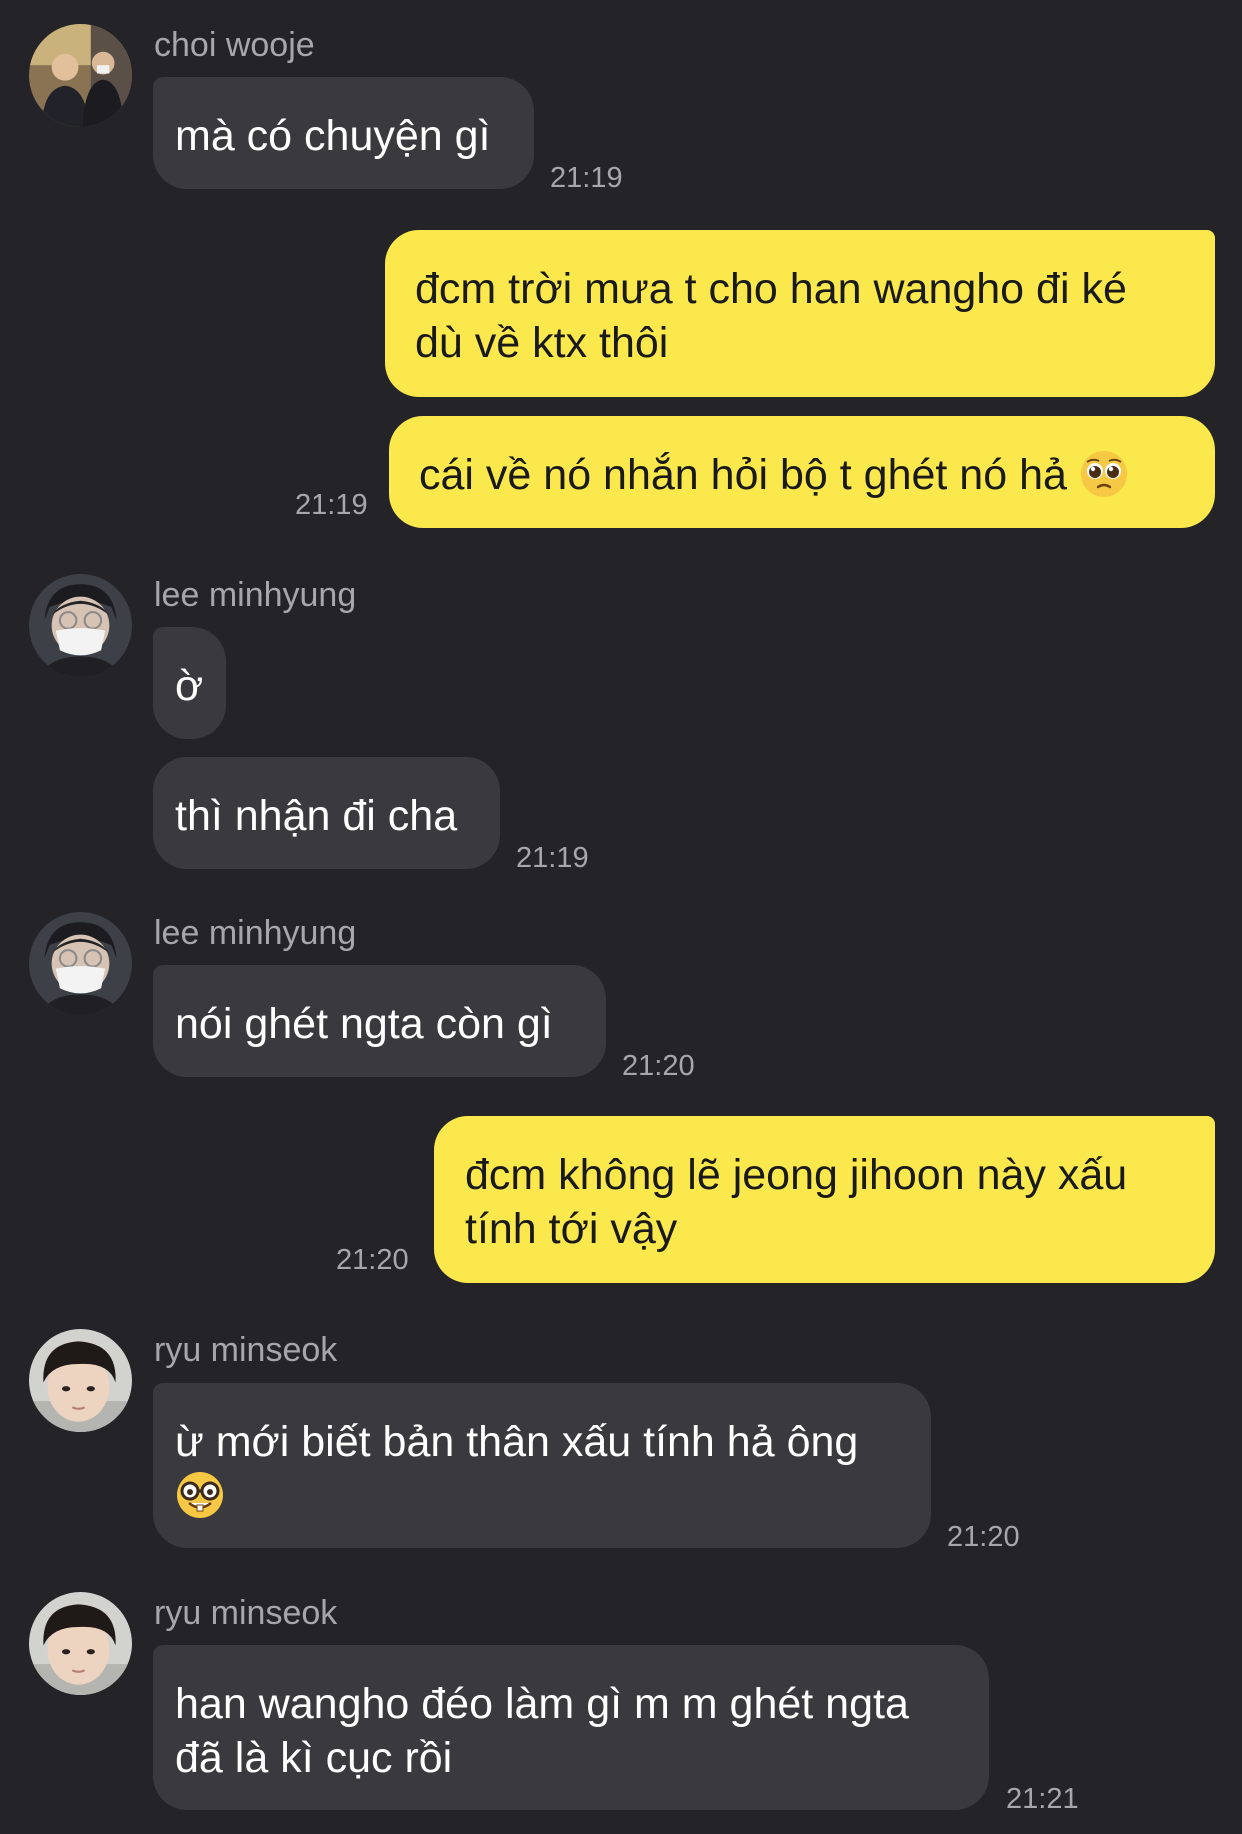 The width and height of the screenshot is (1242, 1834). I want to click on message-text: thì nhận đi cha, so click(316, 816).